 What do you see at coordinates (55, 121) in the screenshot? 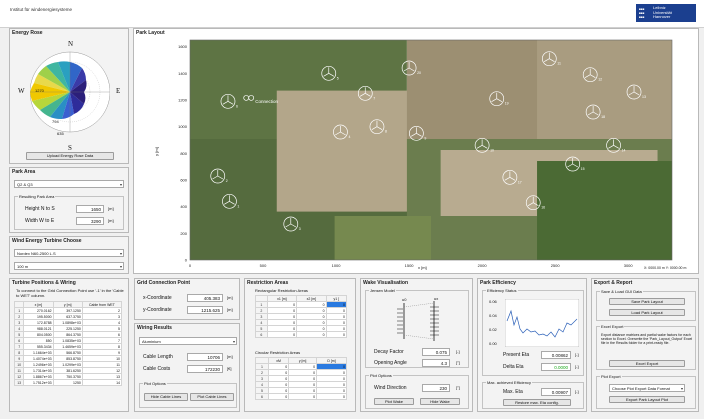
I see `rose-ring-label: 794` at bounding box center [55, 121].